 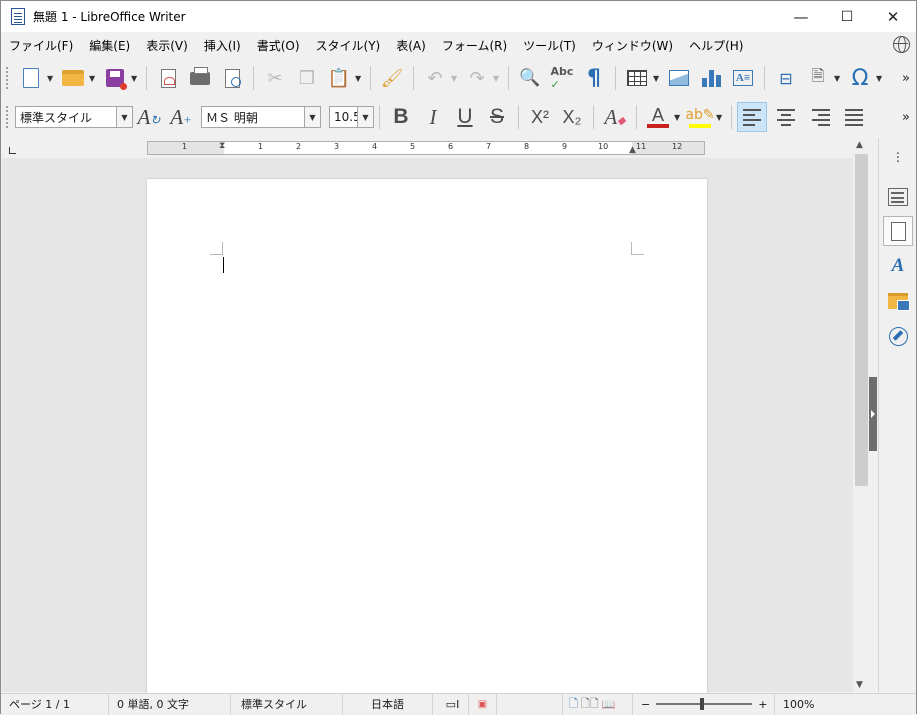 What do you see at coordinates (483, 704) in the screenshot?
I see `document-modified: ▣` at bounding box center [483, 704].